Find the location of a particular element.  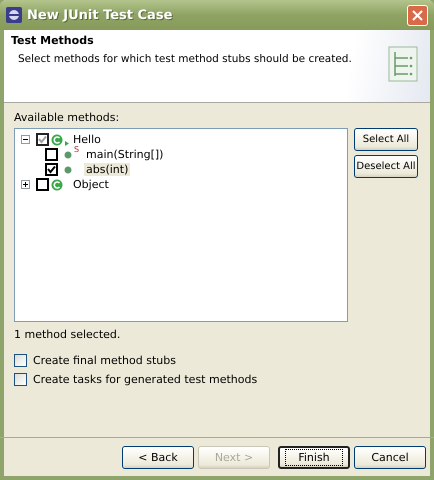

status-text: 1 method selected. is located at coordinates (68, 334).